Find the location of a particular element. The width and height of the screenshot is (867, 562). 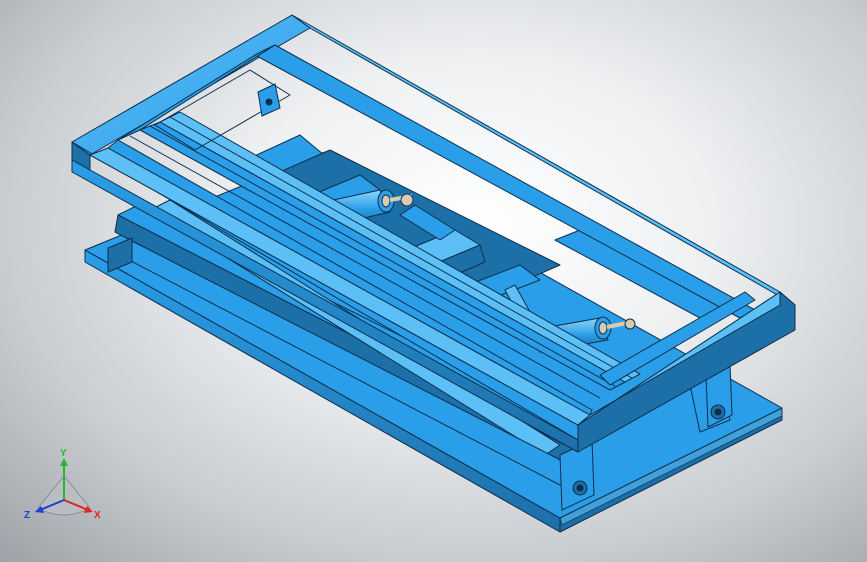

axis-x-label: X is located at coordinates (97, 515).